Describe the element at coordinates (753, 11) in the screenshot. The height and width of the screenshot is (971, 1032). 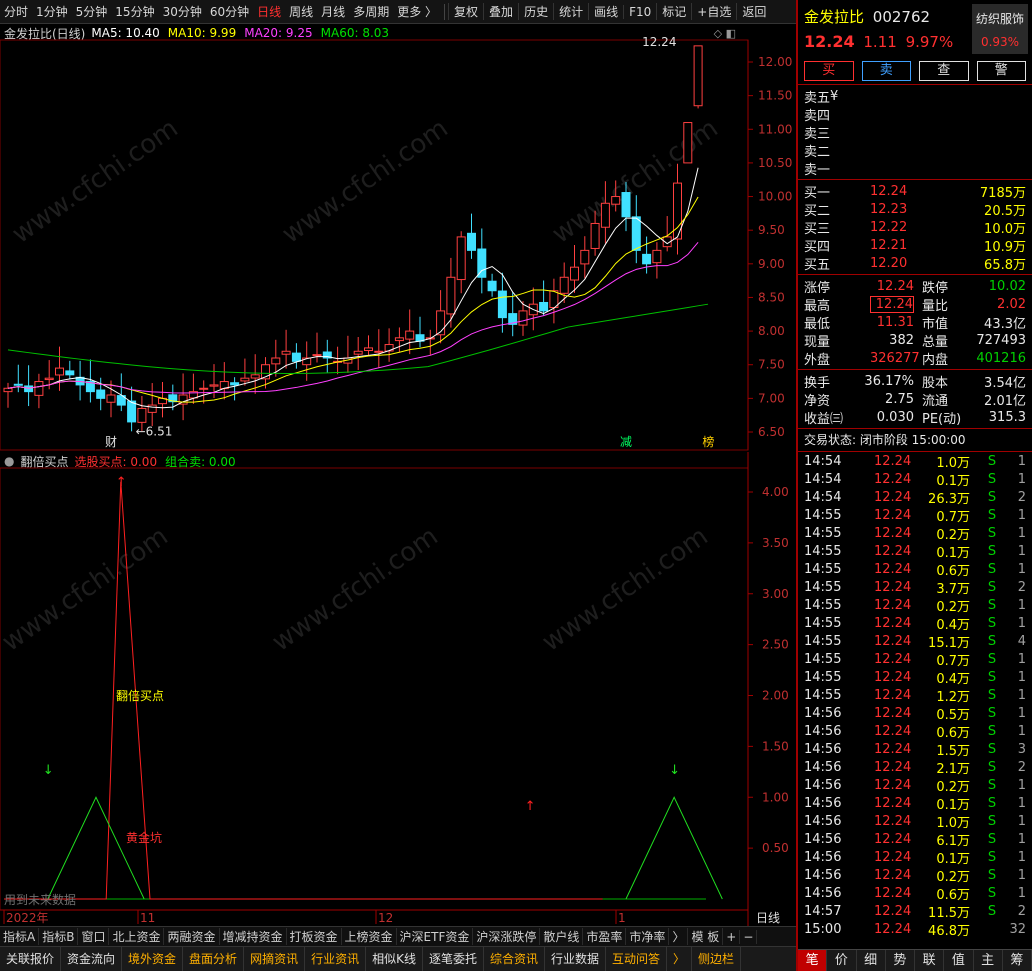
I see `tool-button-8: 返回` at that location.